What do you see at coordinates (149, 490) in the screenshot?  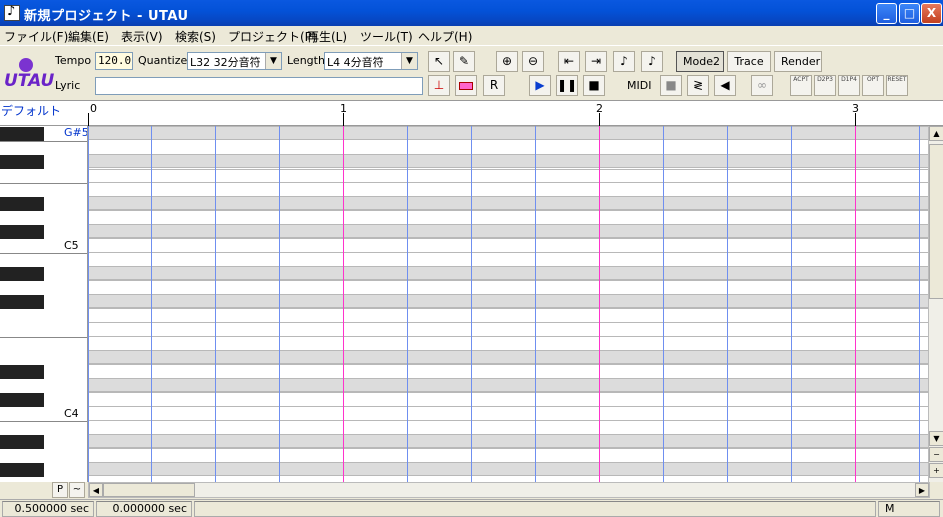 I see `horizontal-scroll-thumb` at bounding box center [149, 490].